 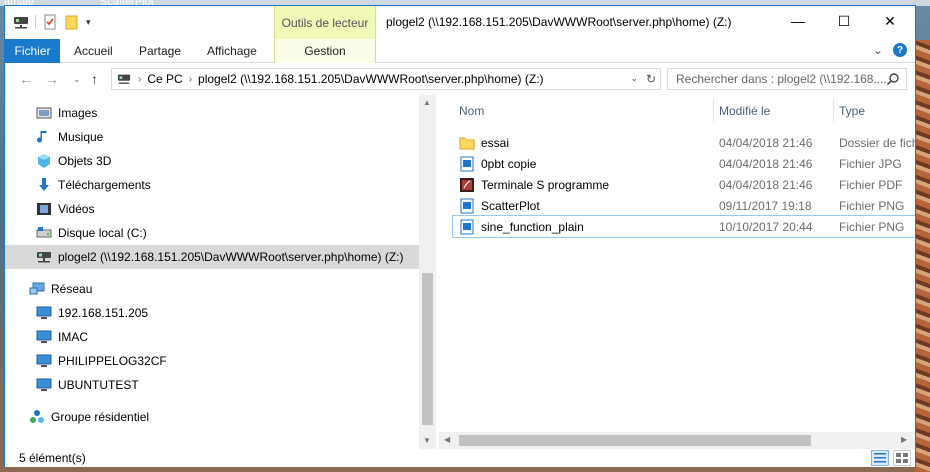 I want to click on large-icons-view-button, so click(x=902, y=458).